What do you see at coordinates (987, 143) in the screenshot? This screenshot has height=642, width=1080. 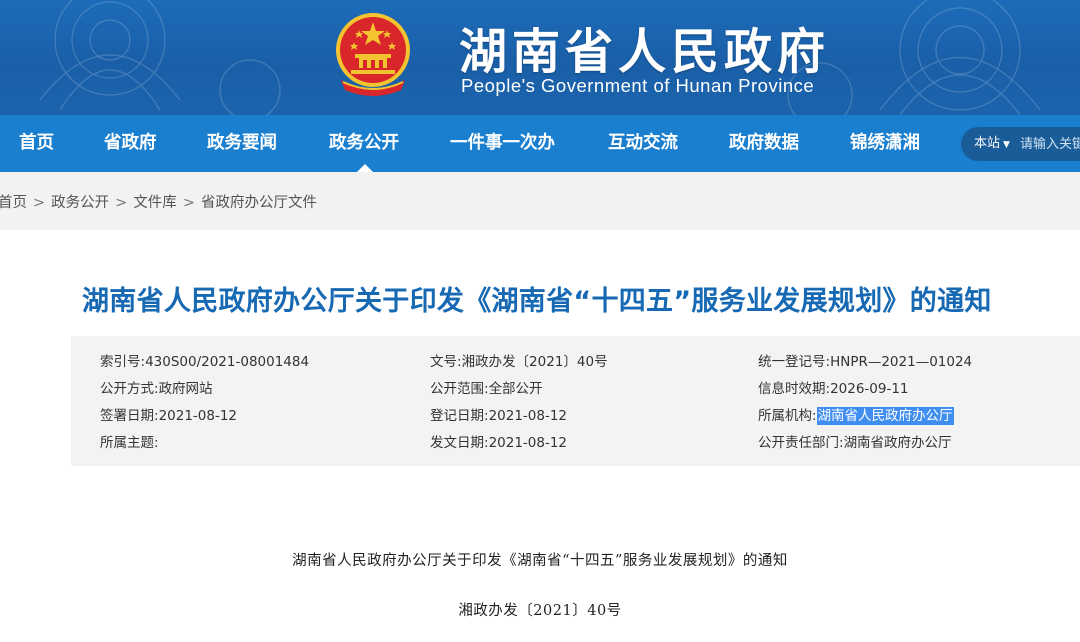 I see `search-scope-label: 本站` at bounding box center [987, 143].